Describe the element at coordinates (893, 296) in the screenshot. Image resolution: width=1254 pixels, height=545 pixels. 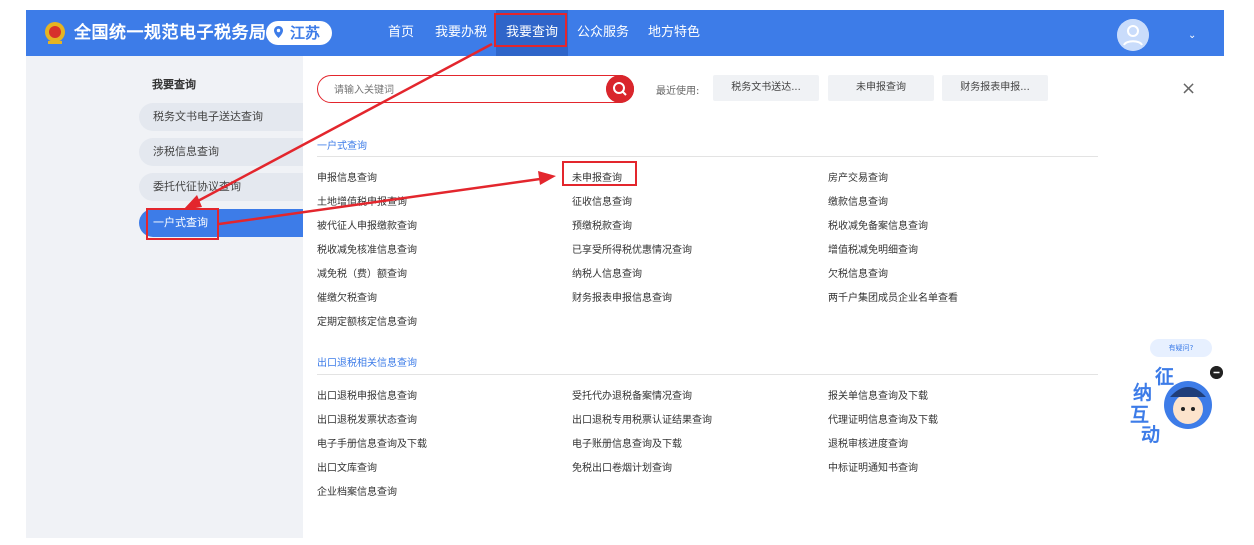
I see `link-group-member-list: 两千户集团成员企业名单查看` at that location.